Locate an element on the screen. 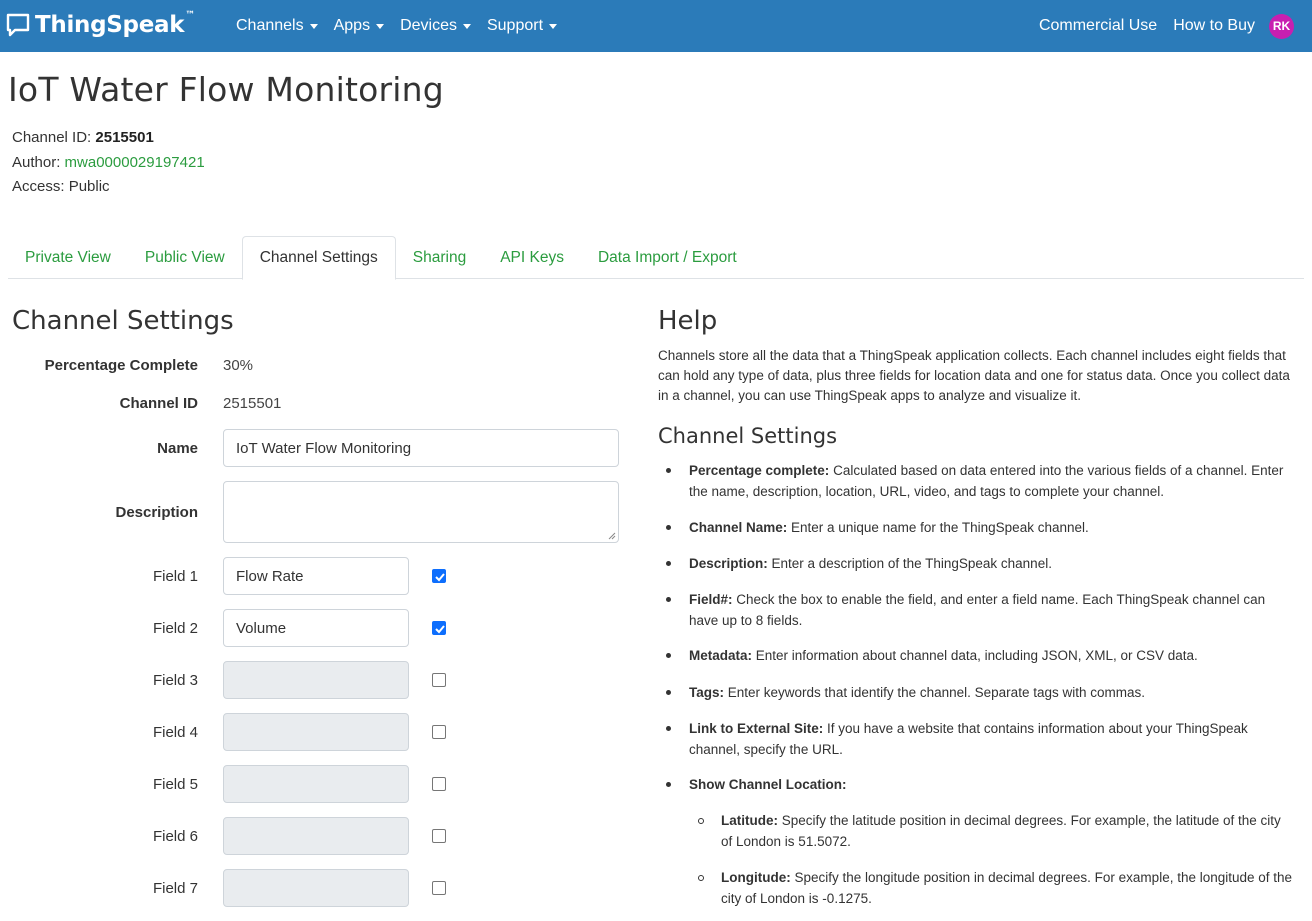  menu-channels: Channels is located at coordinates (277, 26).